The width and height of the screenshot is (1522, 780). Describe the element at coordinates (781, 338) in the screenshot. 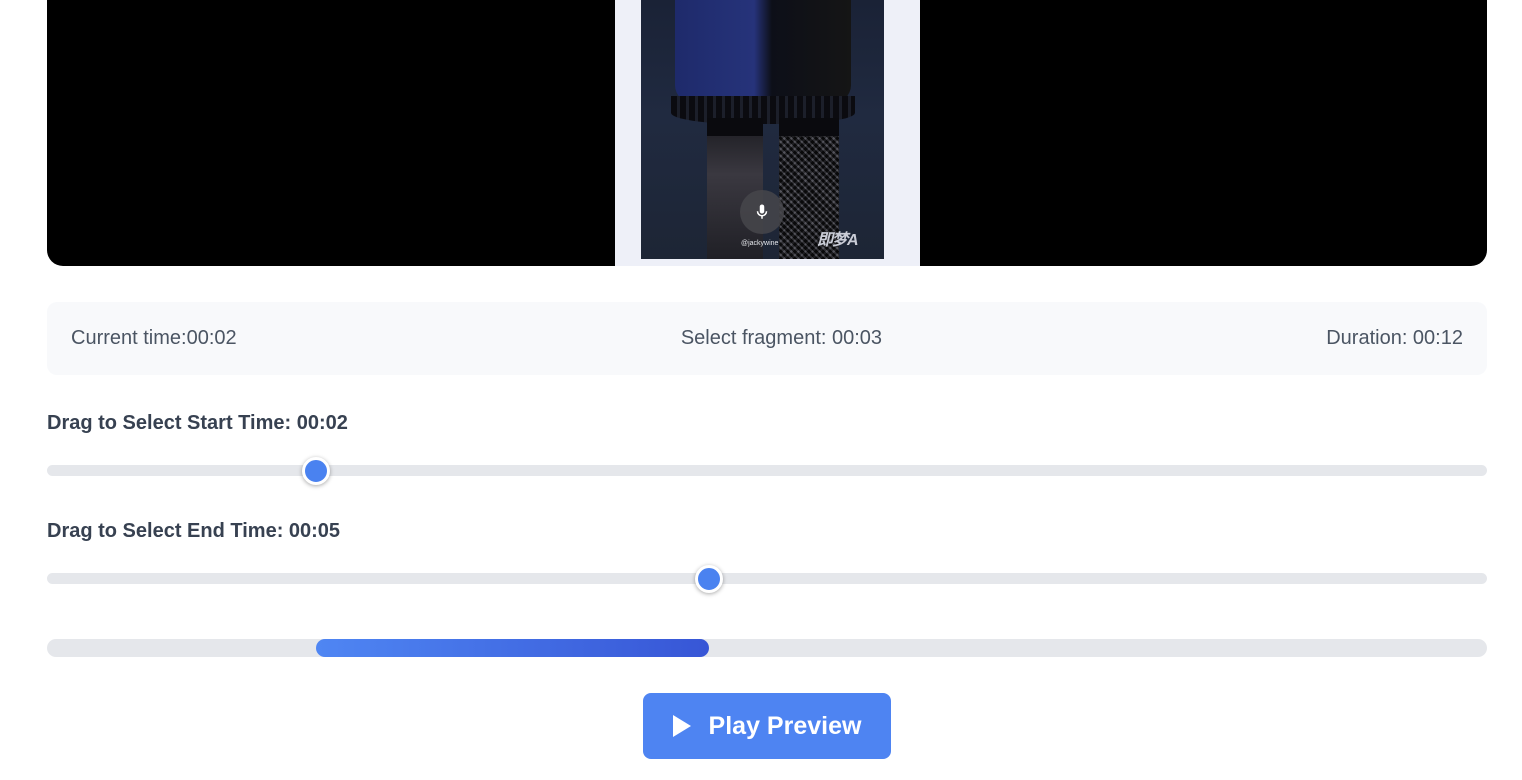

I see `selected-fragment: Select fragment: 00:03` at that location.